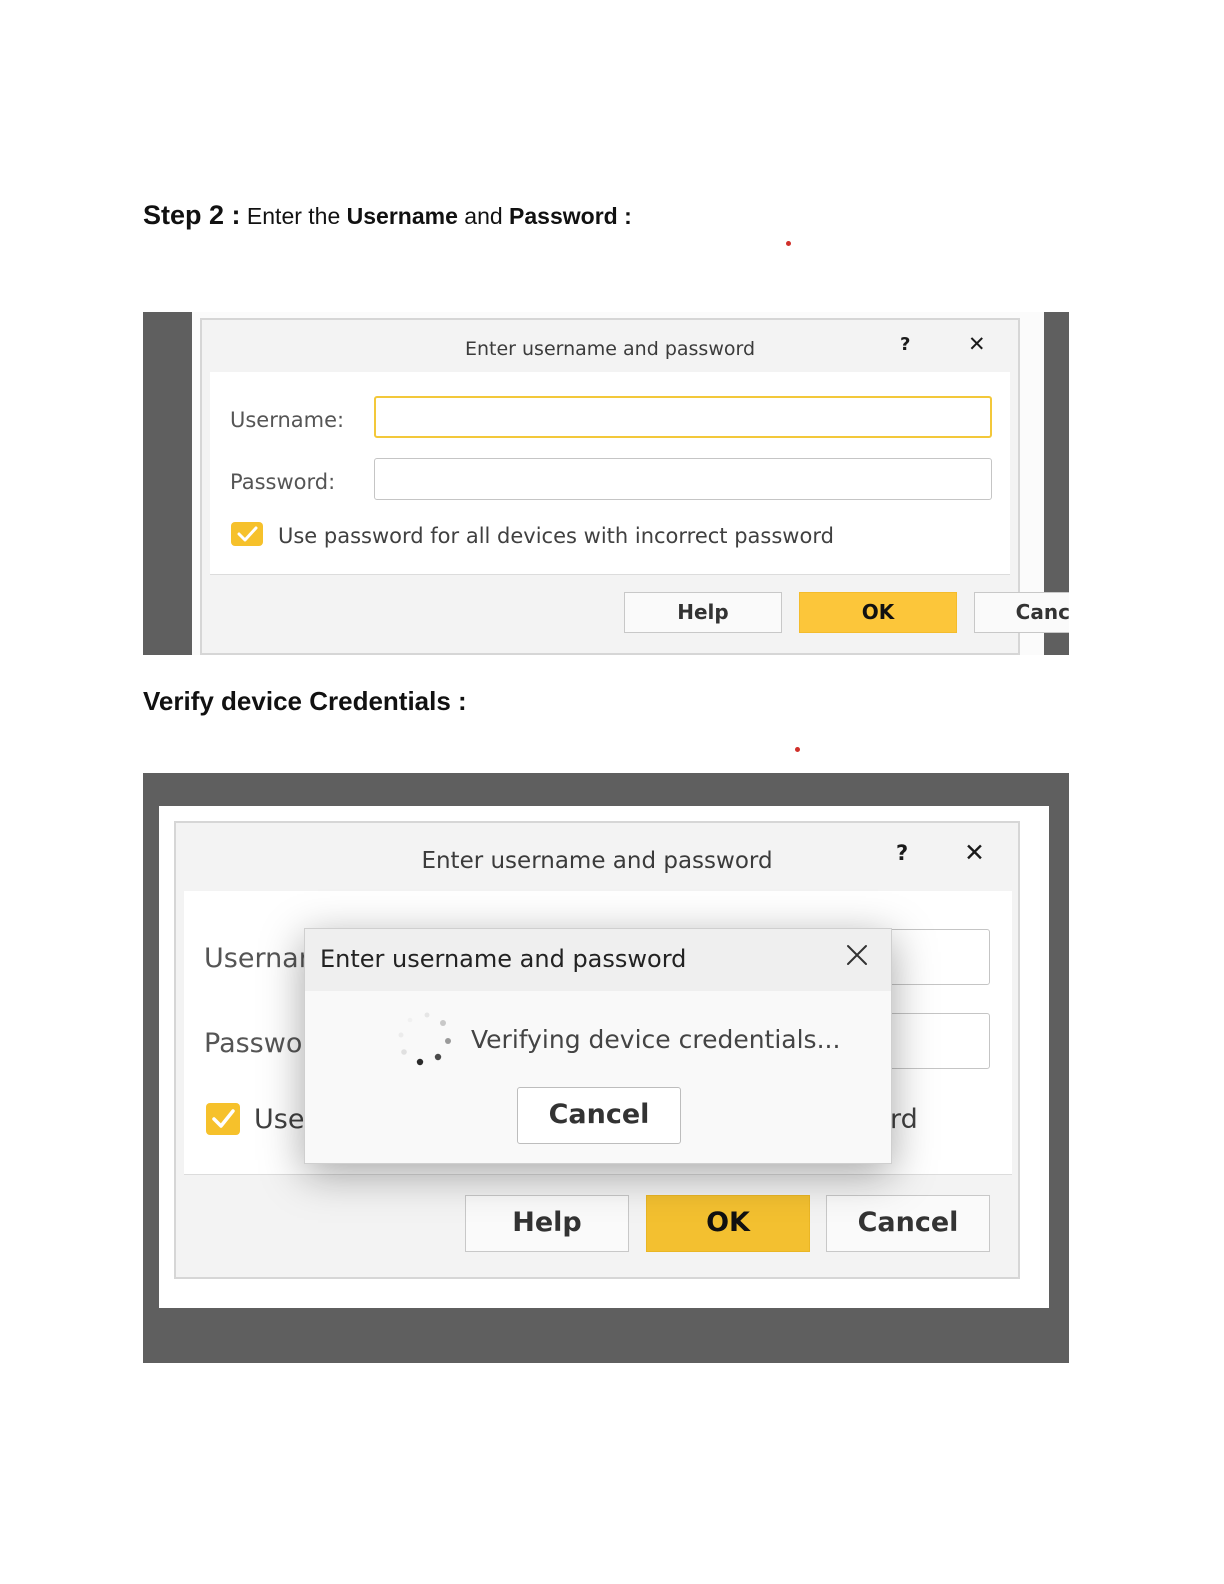 The image size is (1224, 1584). Describe the element at coordinates (402, 216) in the screenshot. I see `heading-bold-username: Username` at that location.